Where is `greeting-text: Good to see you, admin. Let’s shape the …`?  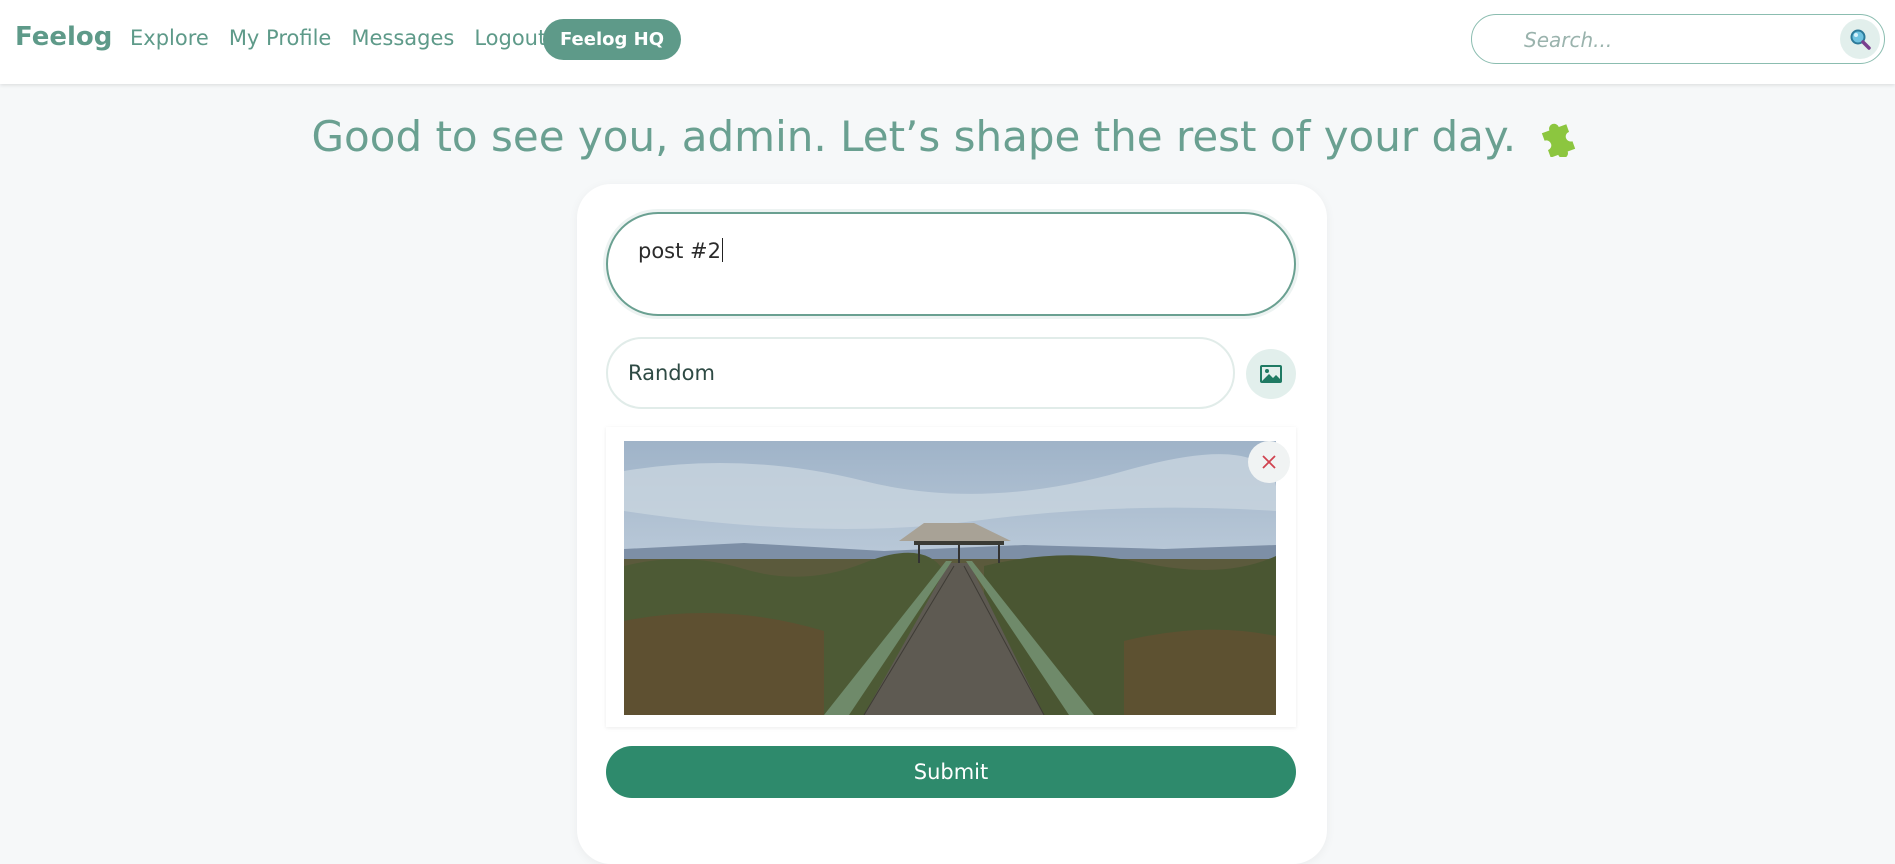
greeting-text: Good to see you, admin. Let’s shape the … is located at coordinates (914, 136).